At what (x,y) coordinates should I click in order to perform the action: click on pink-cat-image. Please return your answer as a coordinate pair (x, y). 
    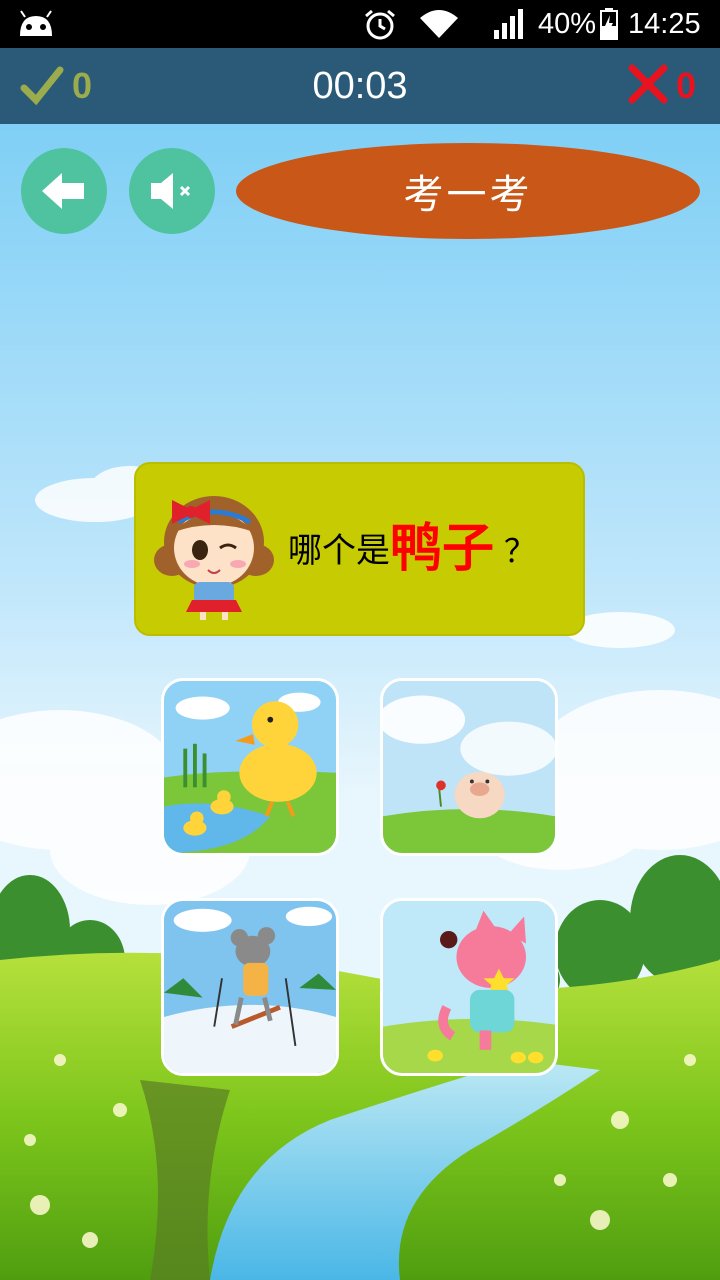
    Looking at the image, I should click on (469, 987).